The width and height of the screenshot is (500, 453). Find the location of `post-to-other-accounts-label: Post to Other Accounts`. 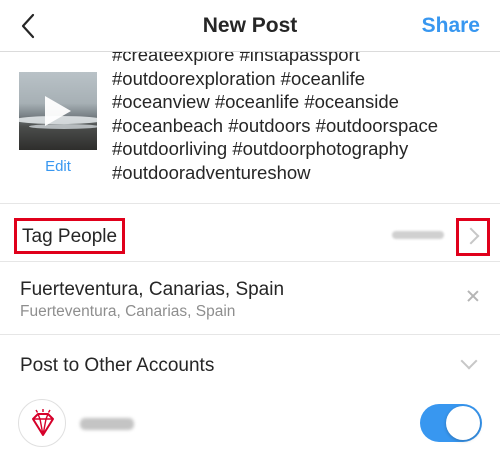

post-to-other-accounts-label: Post to Other Accounts is located at coordinates (117, 365).